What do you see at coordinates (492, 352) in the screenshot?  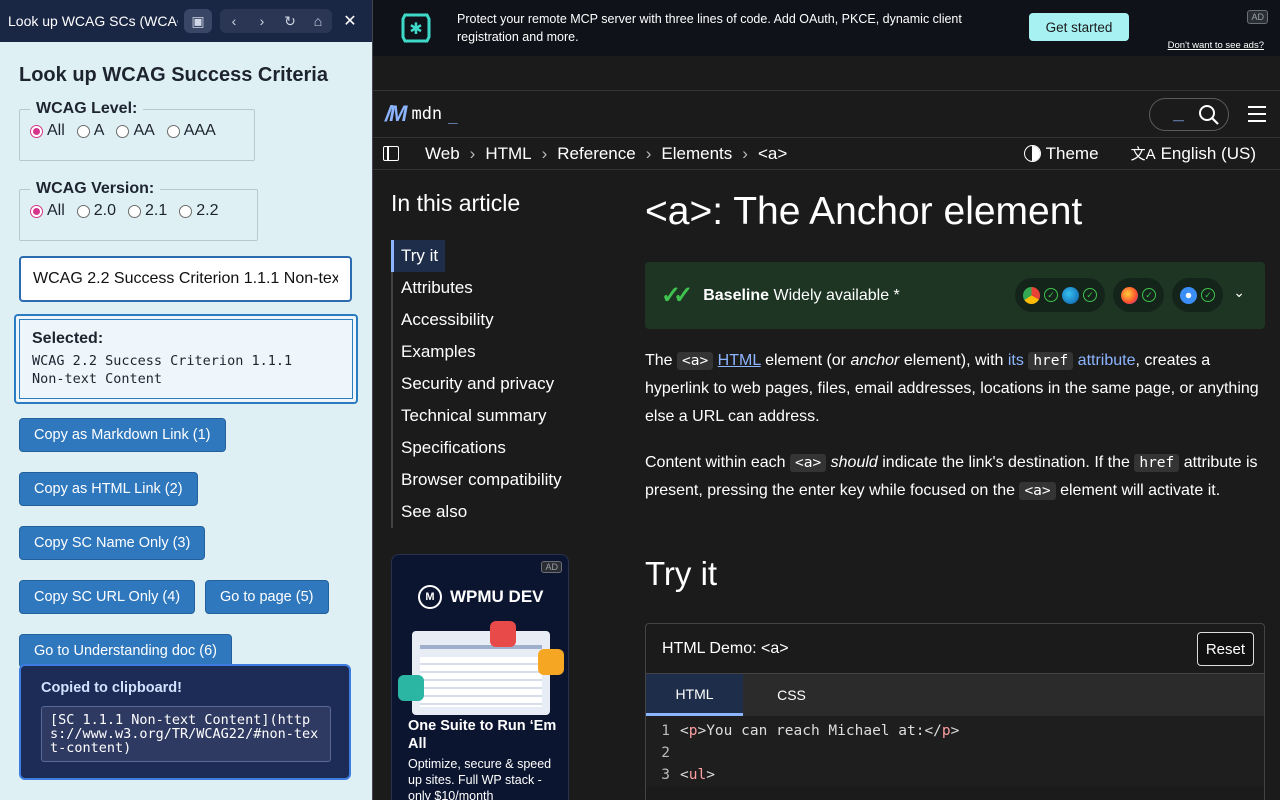 I see `toc-item-examples: Examples` at bounding box center [492, 352].